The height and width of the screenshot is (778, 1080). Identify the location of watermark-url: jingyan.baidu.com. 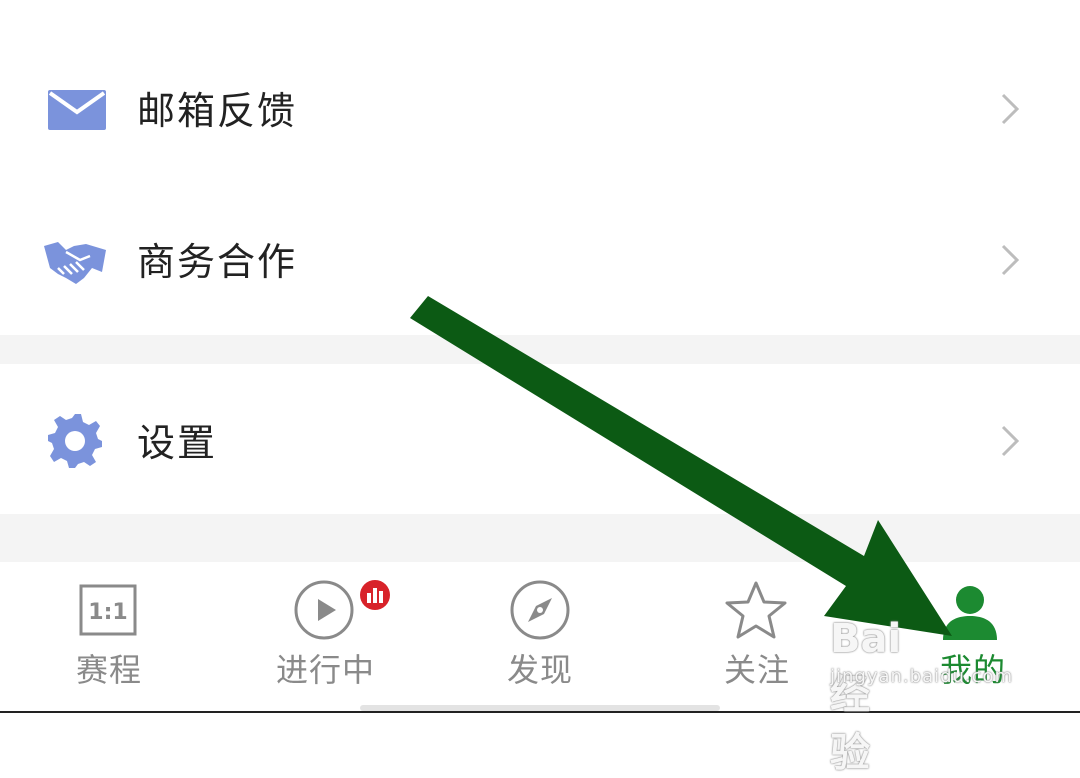
(922, 676).